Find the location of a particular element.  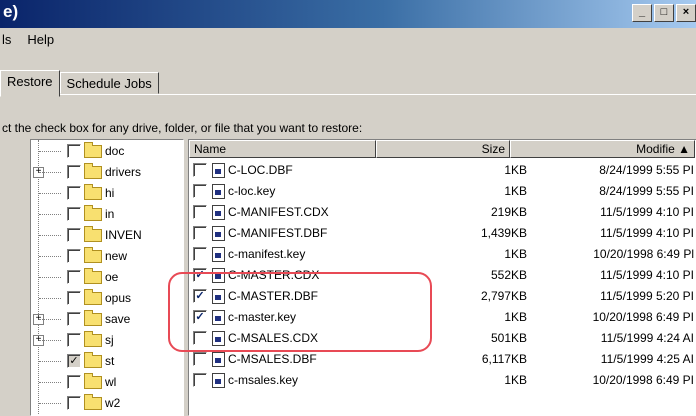

tree-item: new is located at coordinates (101, 256).